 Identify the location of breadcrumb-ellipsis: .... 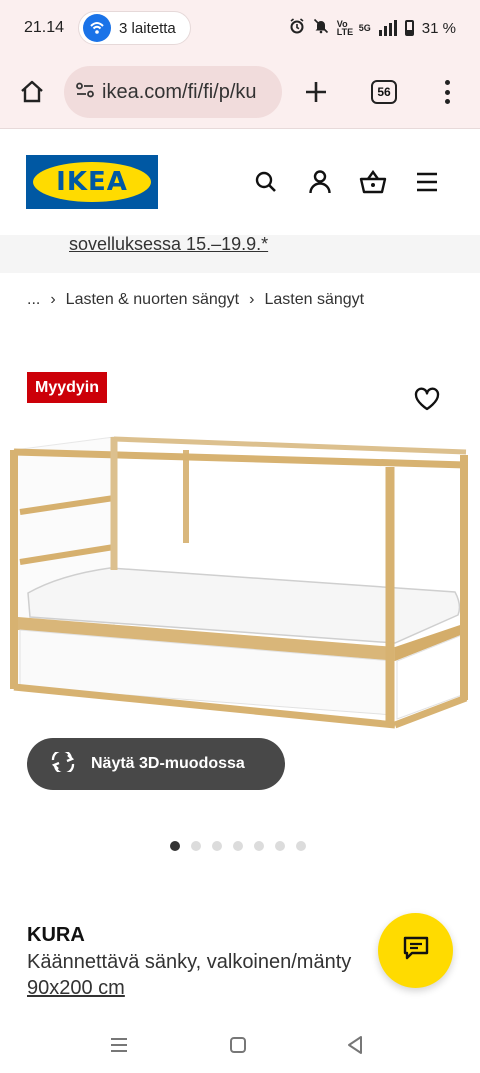
(33, 300).